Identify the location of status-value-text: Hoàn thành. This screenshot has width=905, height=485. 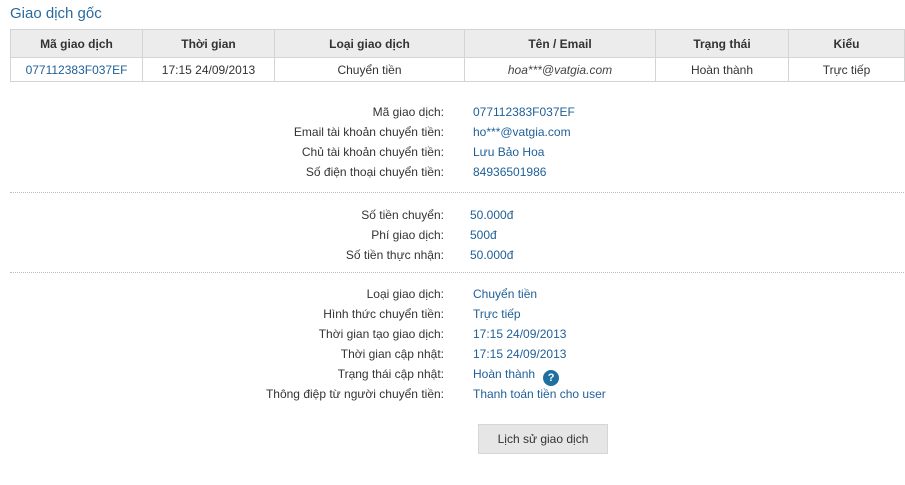
(504, 374).